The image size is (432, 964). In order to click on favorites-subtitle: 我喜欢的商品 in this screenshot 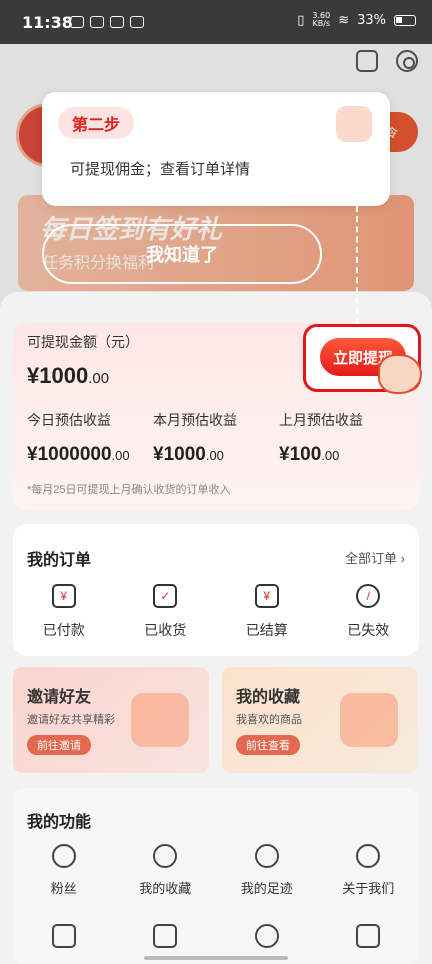, I will do `click(269, 720)`.